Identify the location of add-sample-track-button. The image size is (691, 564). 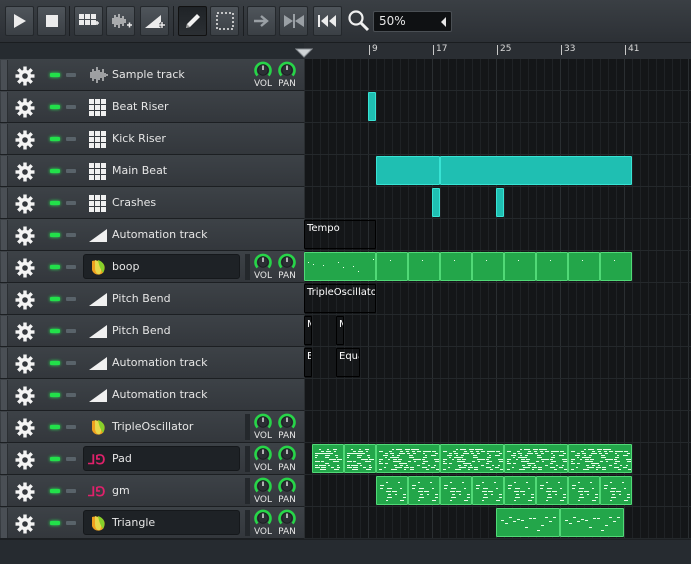
(120, 21).